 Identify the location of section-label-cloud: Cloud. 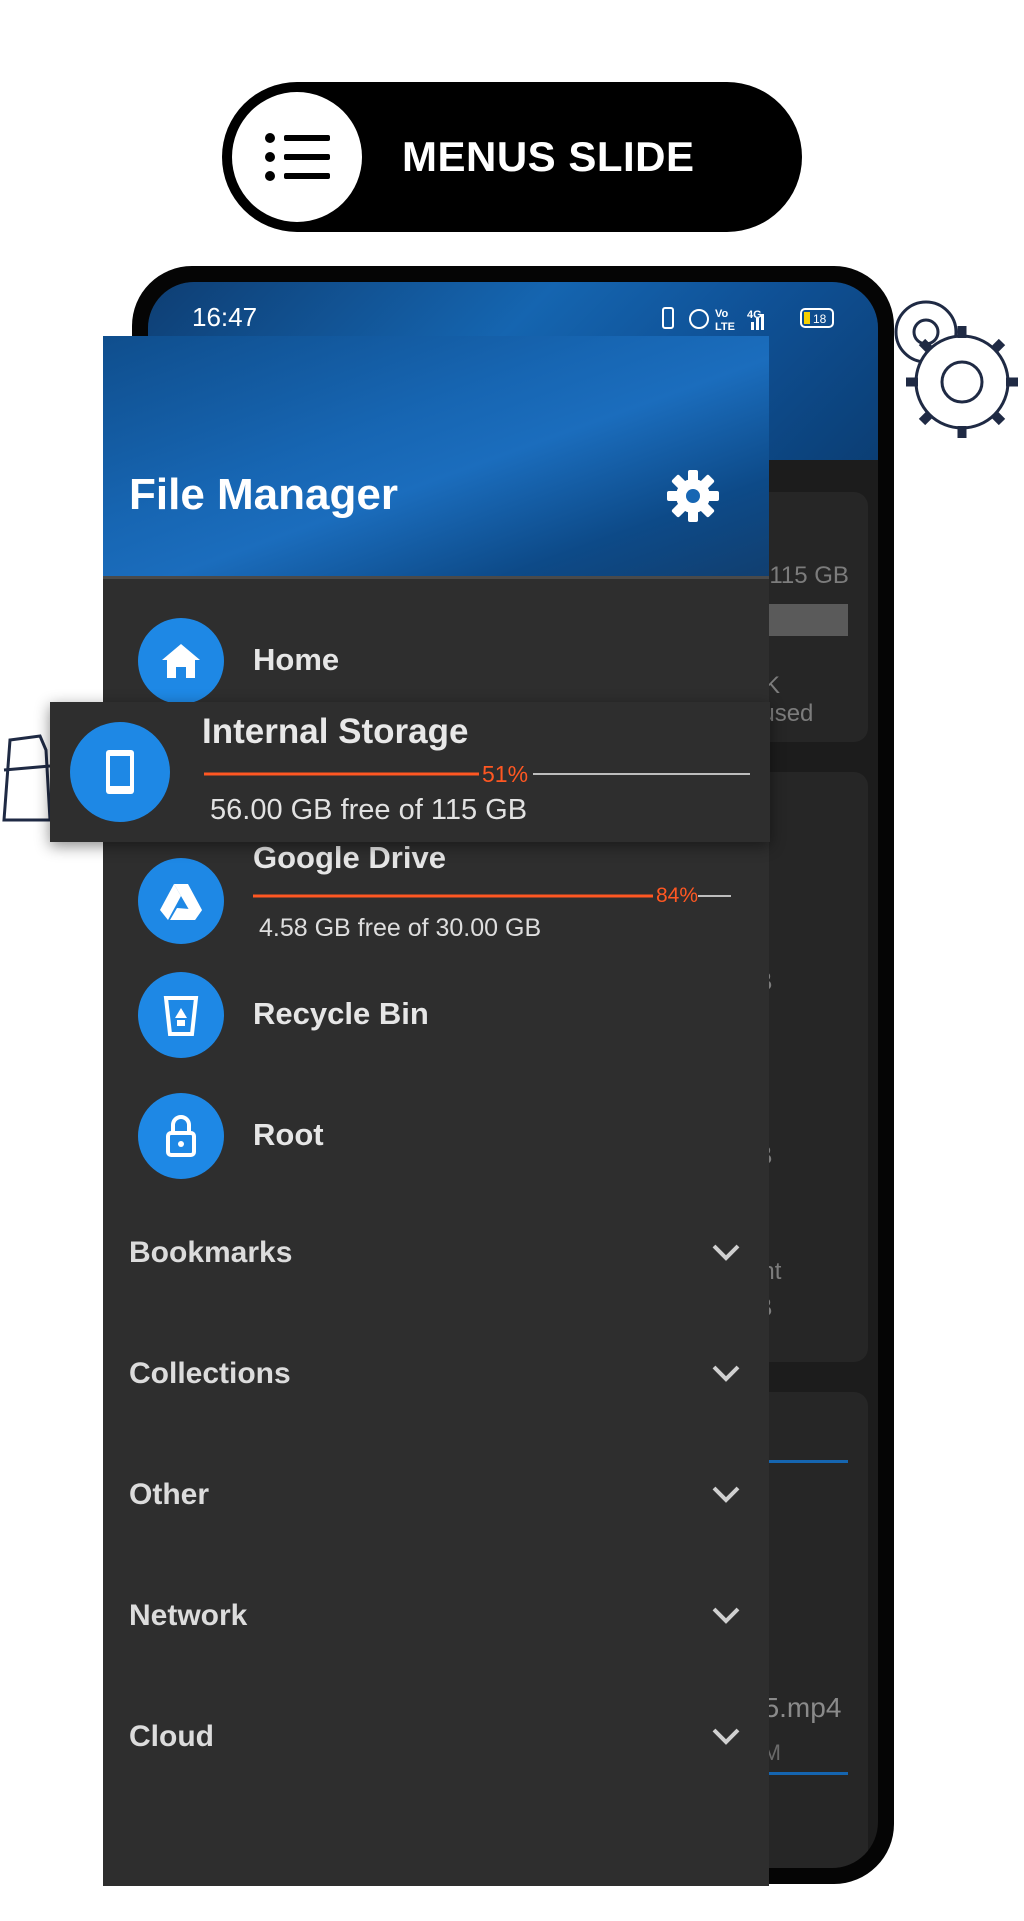
(171, 1736).